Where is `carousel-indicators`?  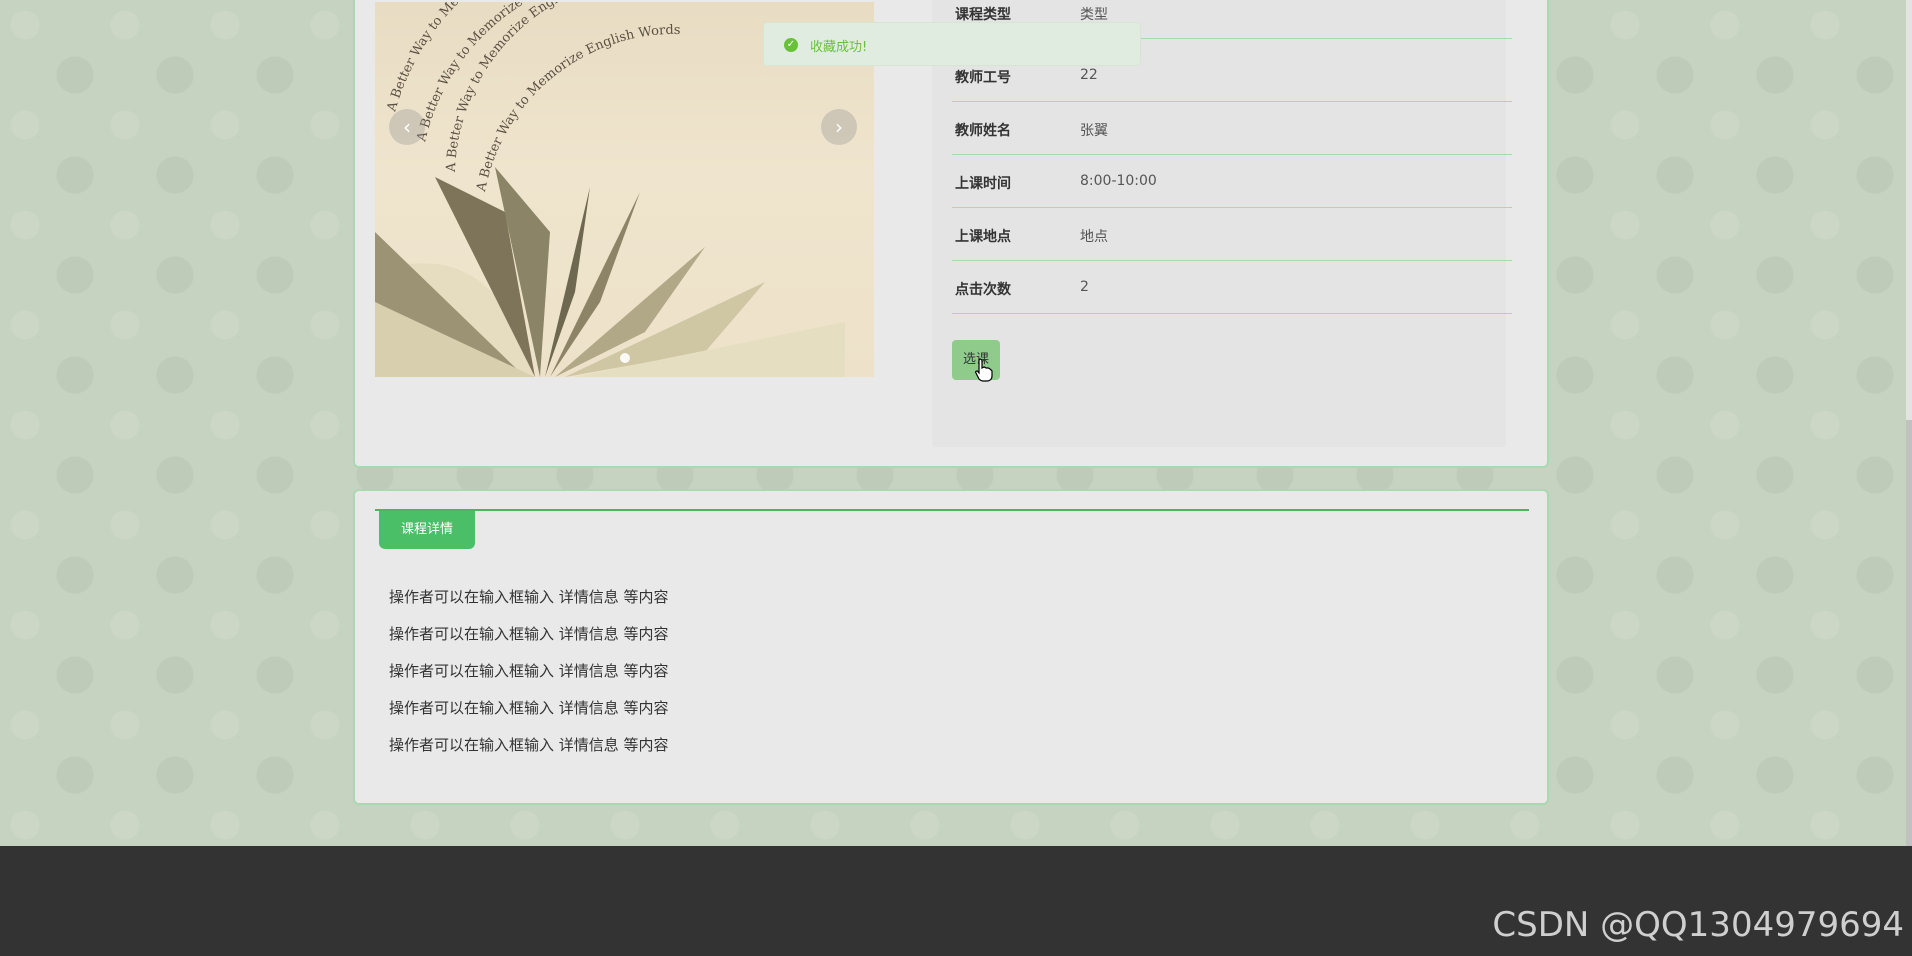 carousel-indicators is located at coordinates (624, 357).